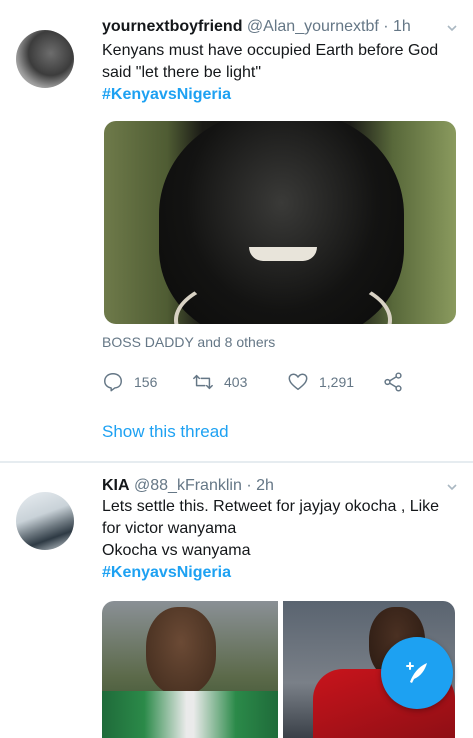  I want to click on tweet-text-line: Okocha vs wanyama, so click(176, 550).